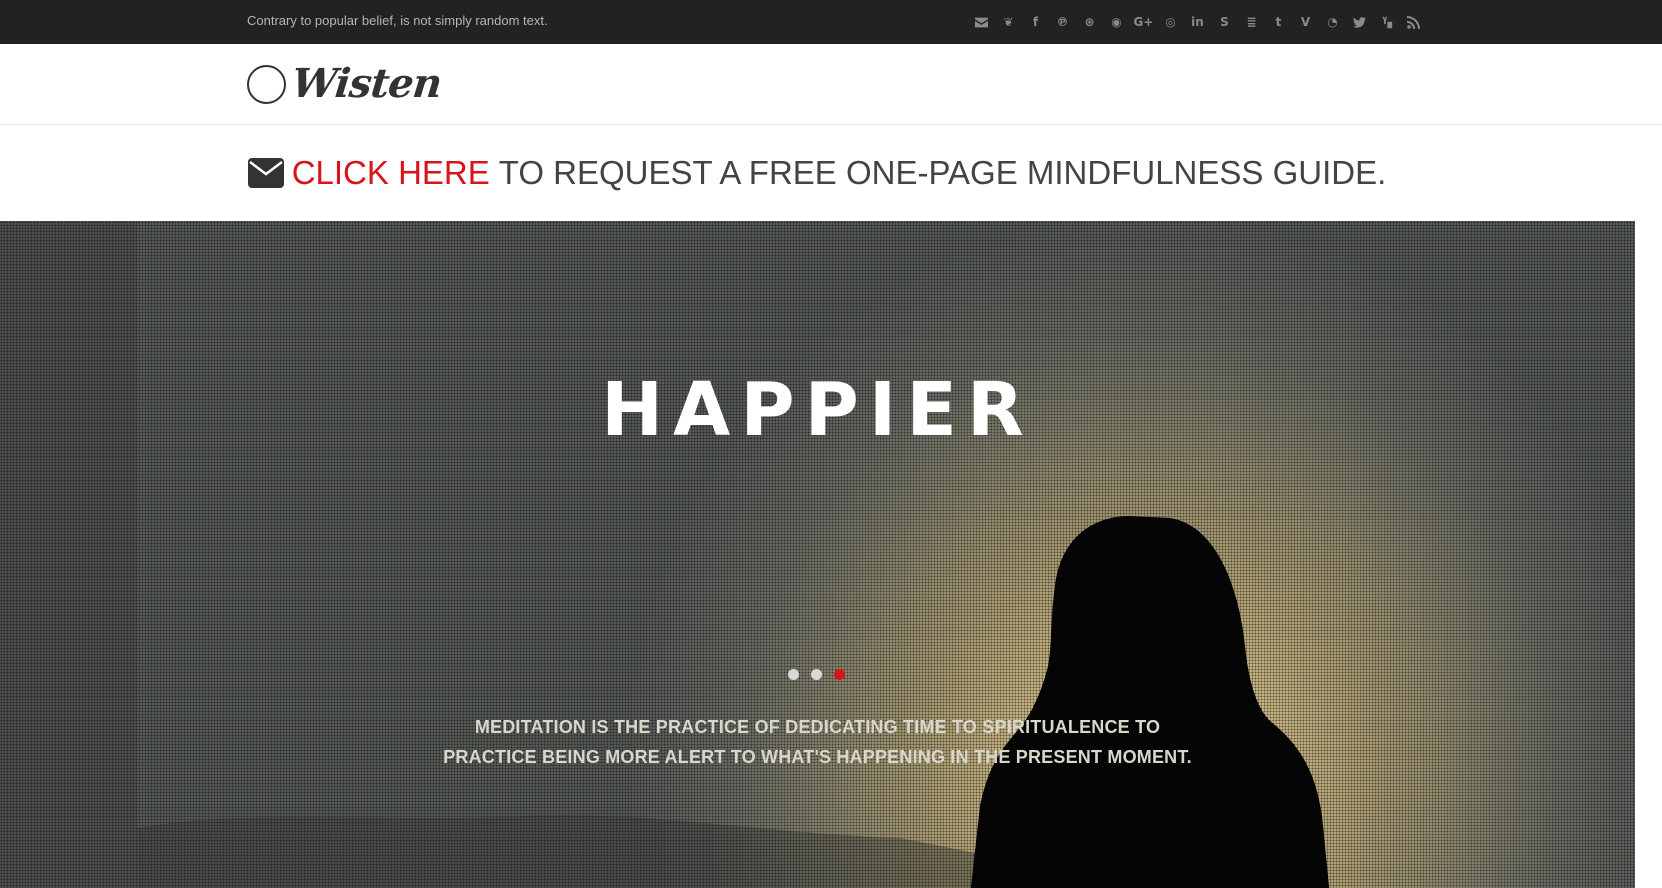  I want to click on slider-pagination, so click(816, 674).